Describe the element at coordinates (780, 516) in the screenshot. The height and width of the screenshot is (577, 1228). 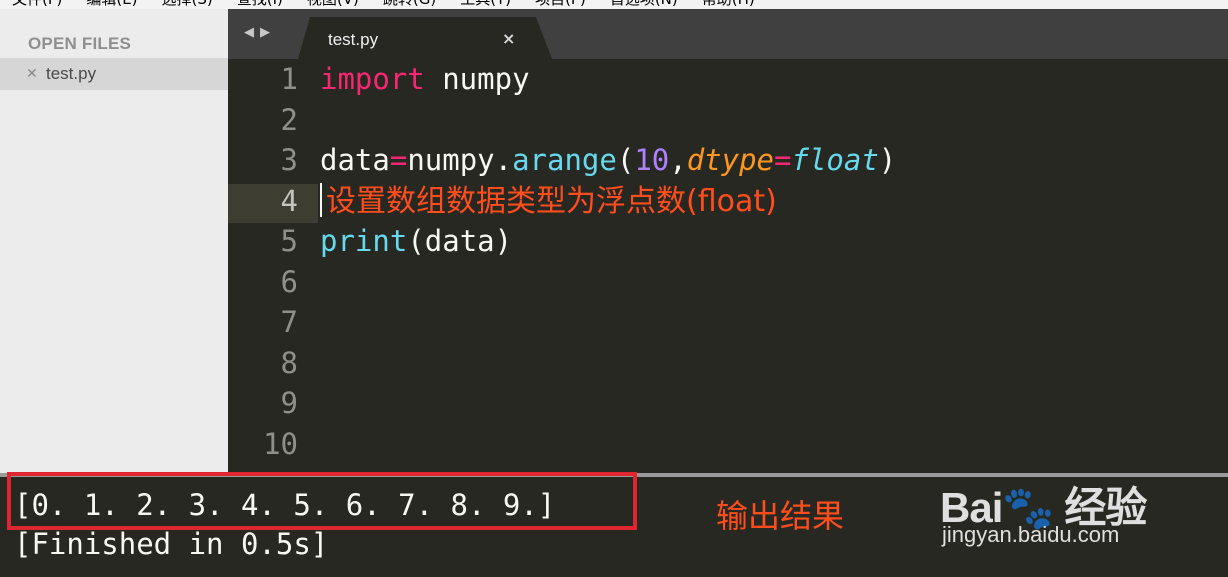
I see `annotation-output: 输出结果` at that location.